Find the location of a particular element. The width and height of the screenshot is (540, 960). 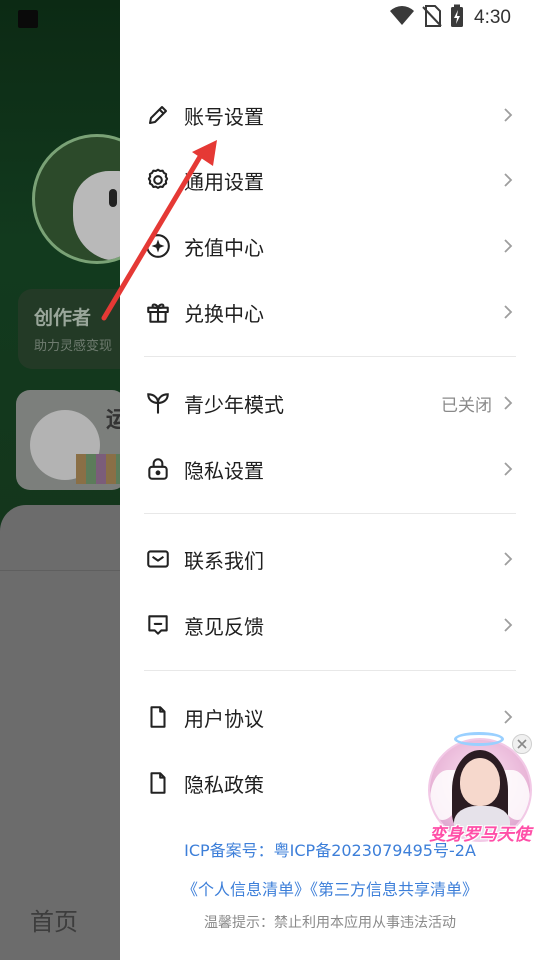

close-icon is located at coordinates (522, 744).